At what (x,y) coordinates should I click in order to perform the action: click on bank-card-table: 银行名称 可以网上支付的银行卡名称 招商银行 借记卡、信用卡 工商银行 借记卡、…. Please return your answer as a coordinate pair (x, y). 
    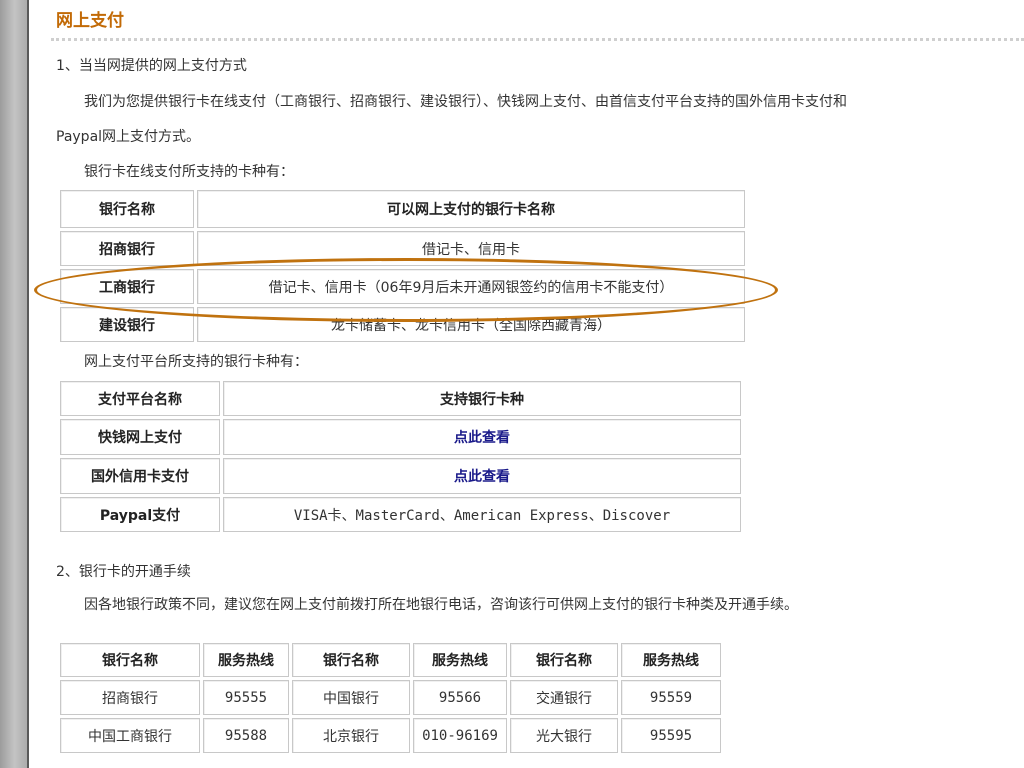
    Looking at the image, I should click on (402, 266).